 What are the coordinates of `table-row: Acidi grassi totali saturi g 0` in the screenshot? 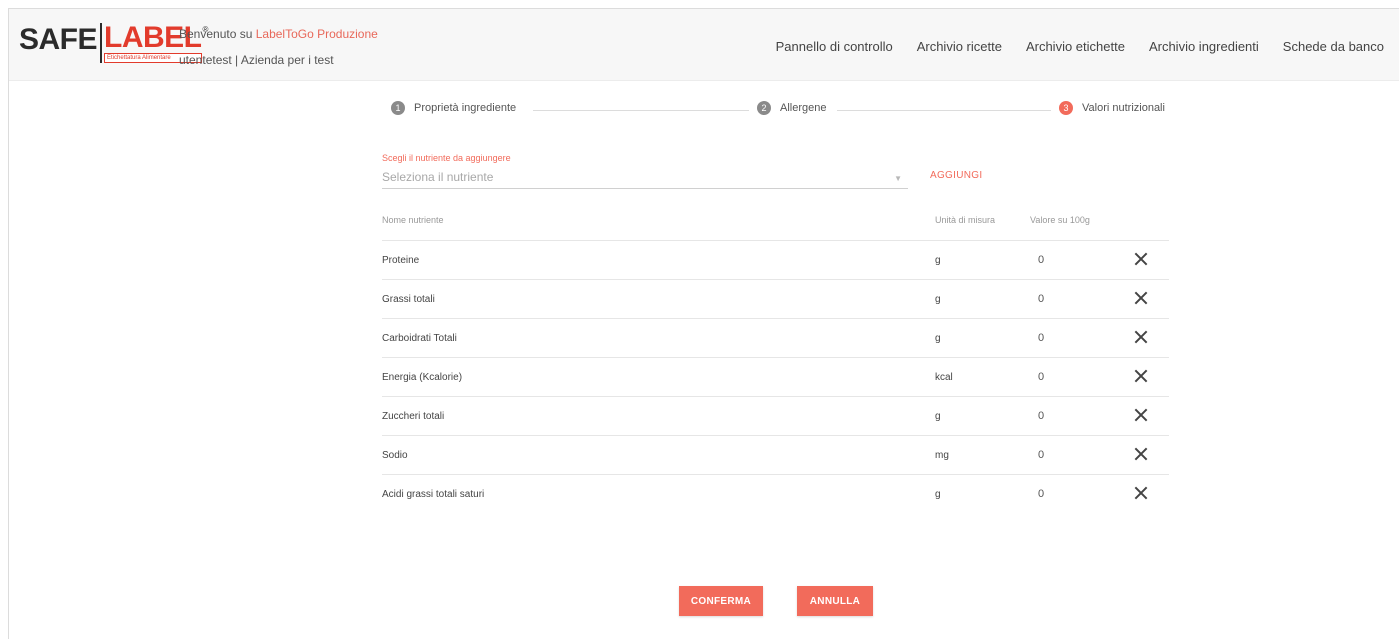 It's located at (775, 494).